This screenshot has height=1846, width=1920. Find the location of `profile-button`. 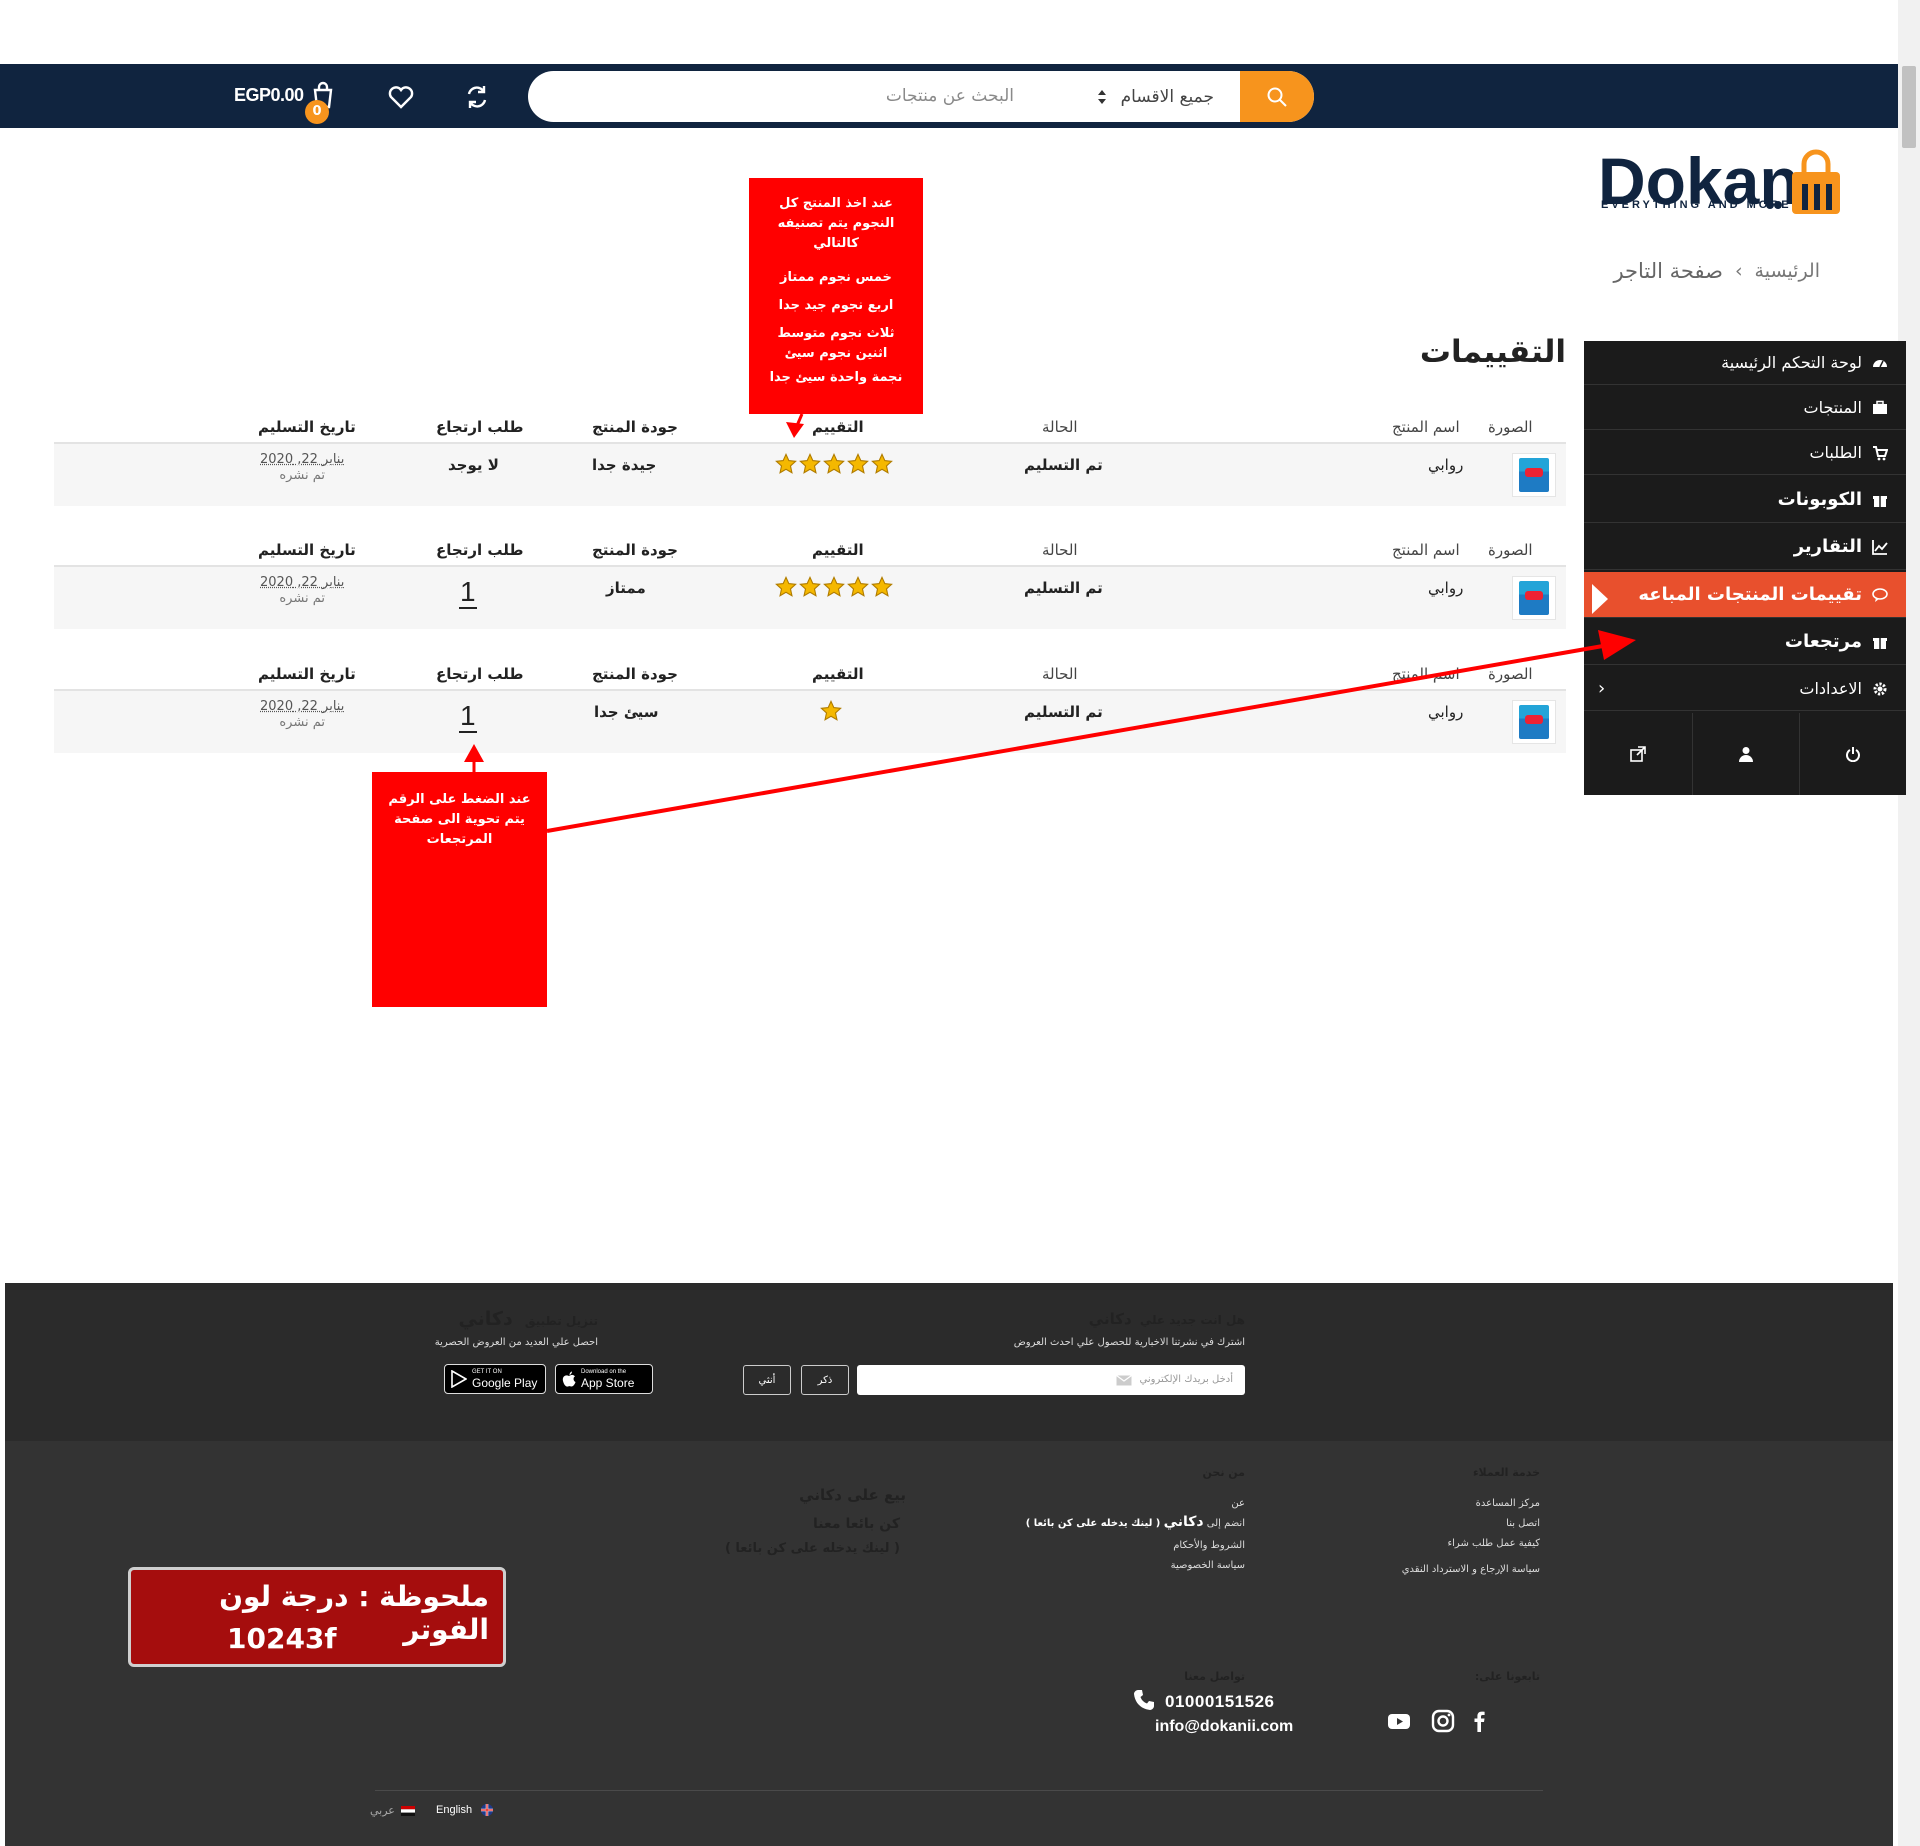

profile-button is located at coordinates (1745, 754).